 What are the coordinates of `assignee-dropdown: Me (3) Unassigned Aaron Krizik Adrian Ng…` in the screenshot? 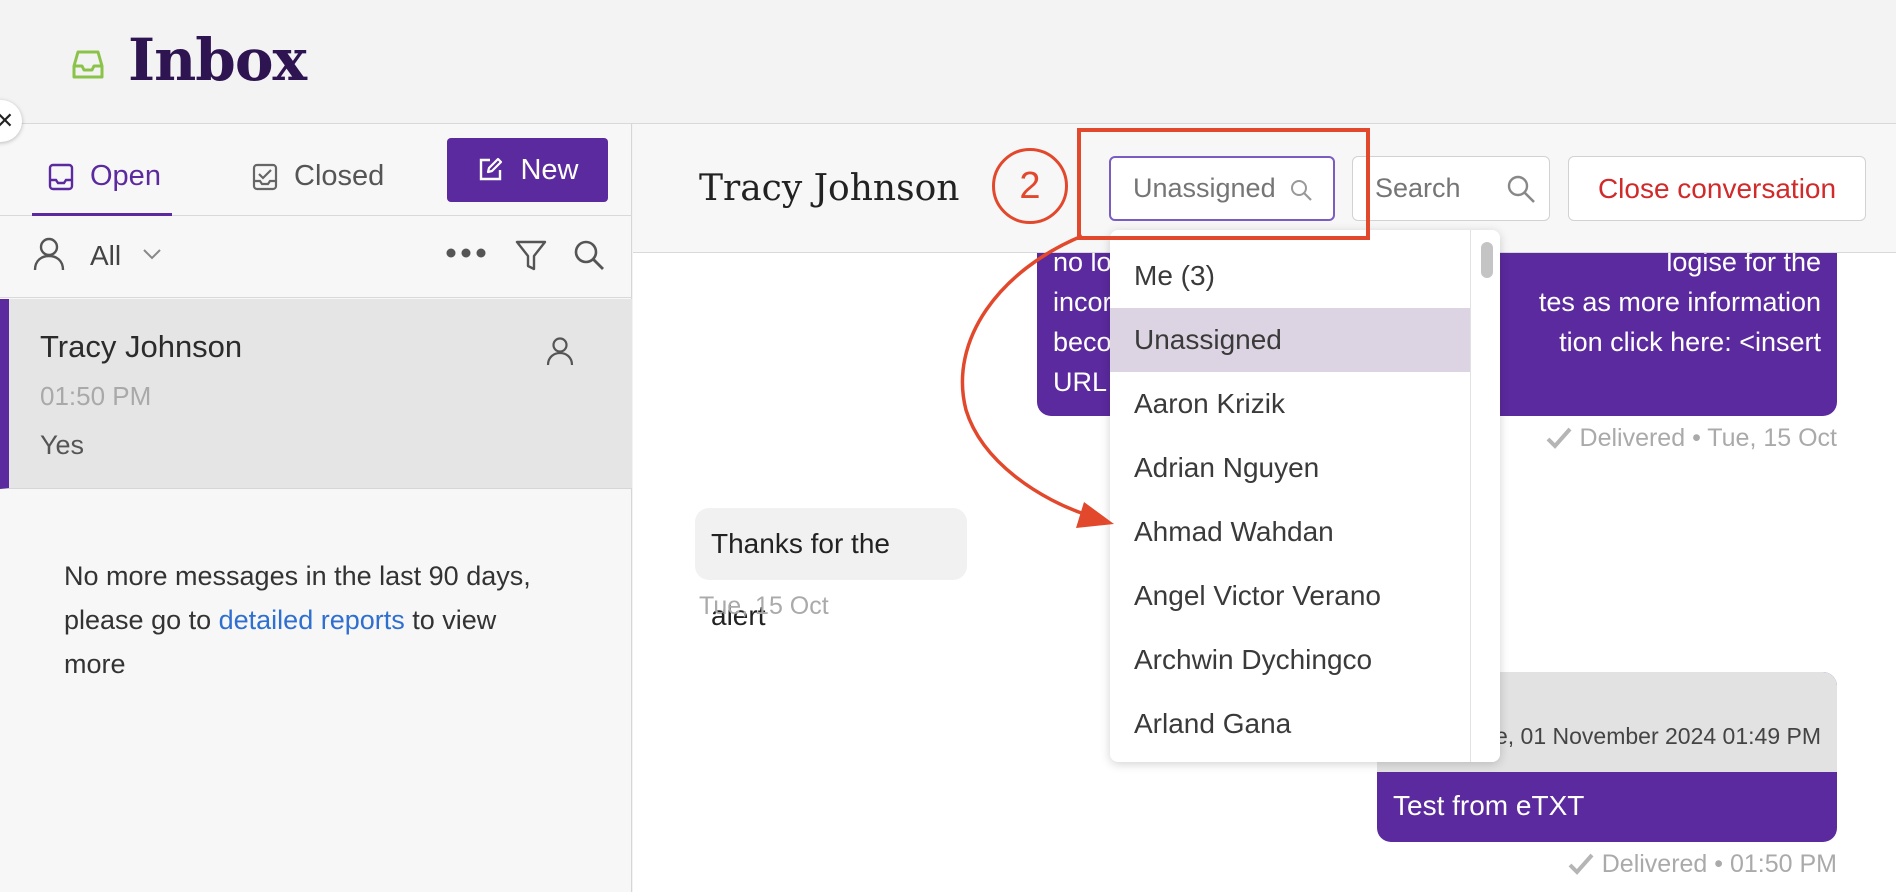 It's located at (1305, 496).